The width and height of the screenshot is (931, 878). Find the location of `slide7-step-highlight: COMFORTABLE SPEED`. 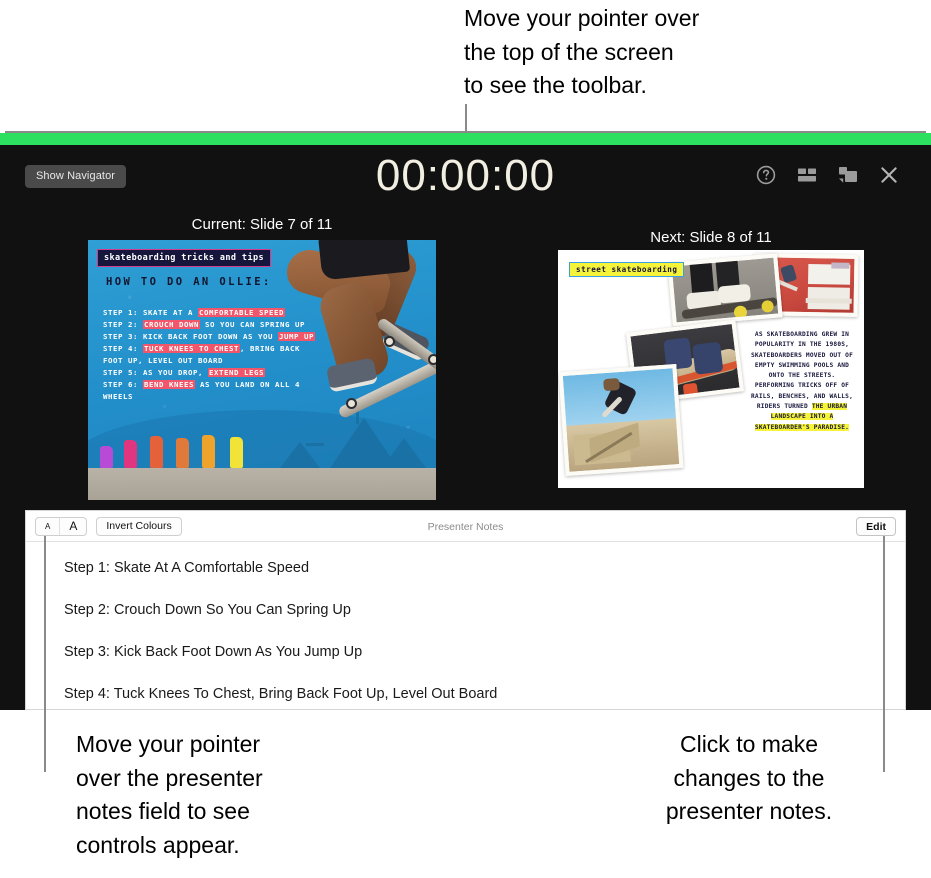

slide7-step-highlight: COMFORTABLE SPEED is located at coordinates (241, 312).